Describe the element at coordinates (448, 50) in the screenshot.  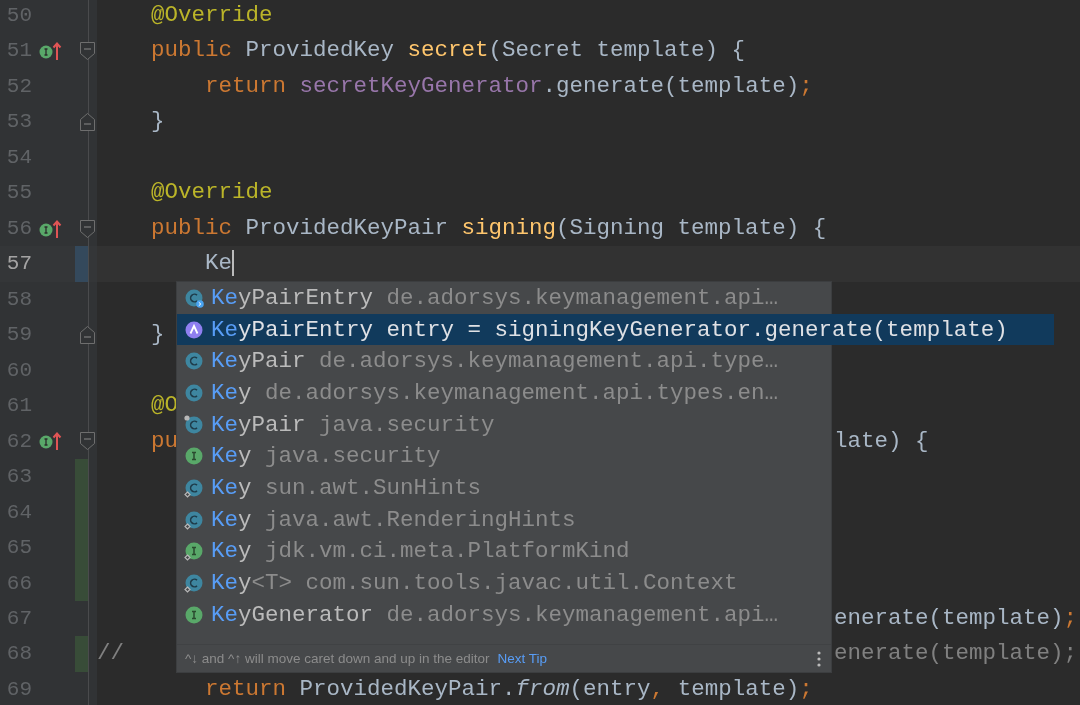
I see `code-text: public ProvidedKey secret(Secret template) {` at that location.